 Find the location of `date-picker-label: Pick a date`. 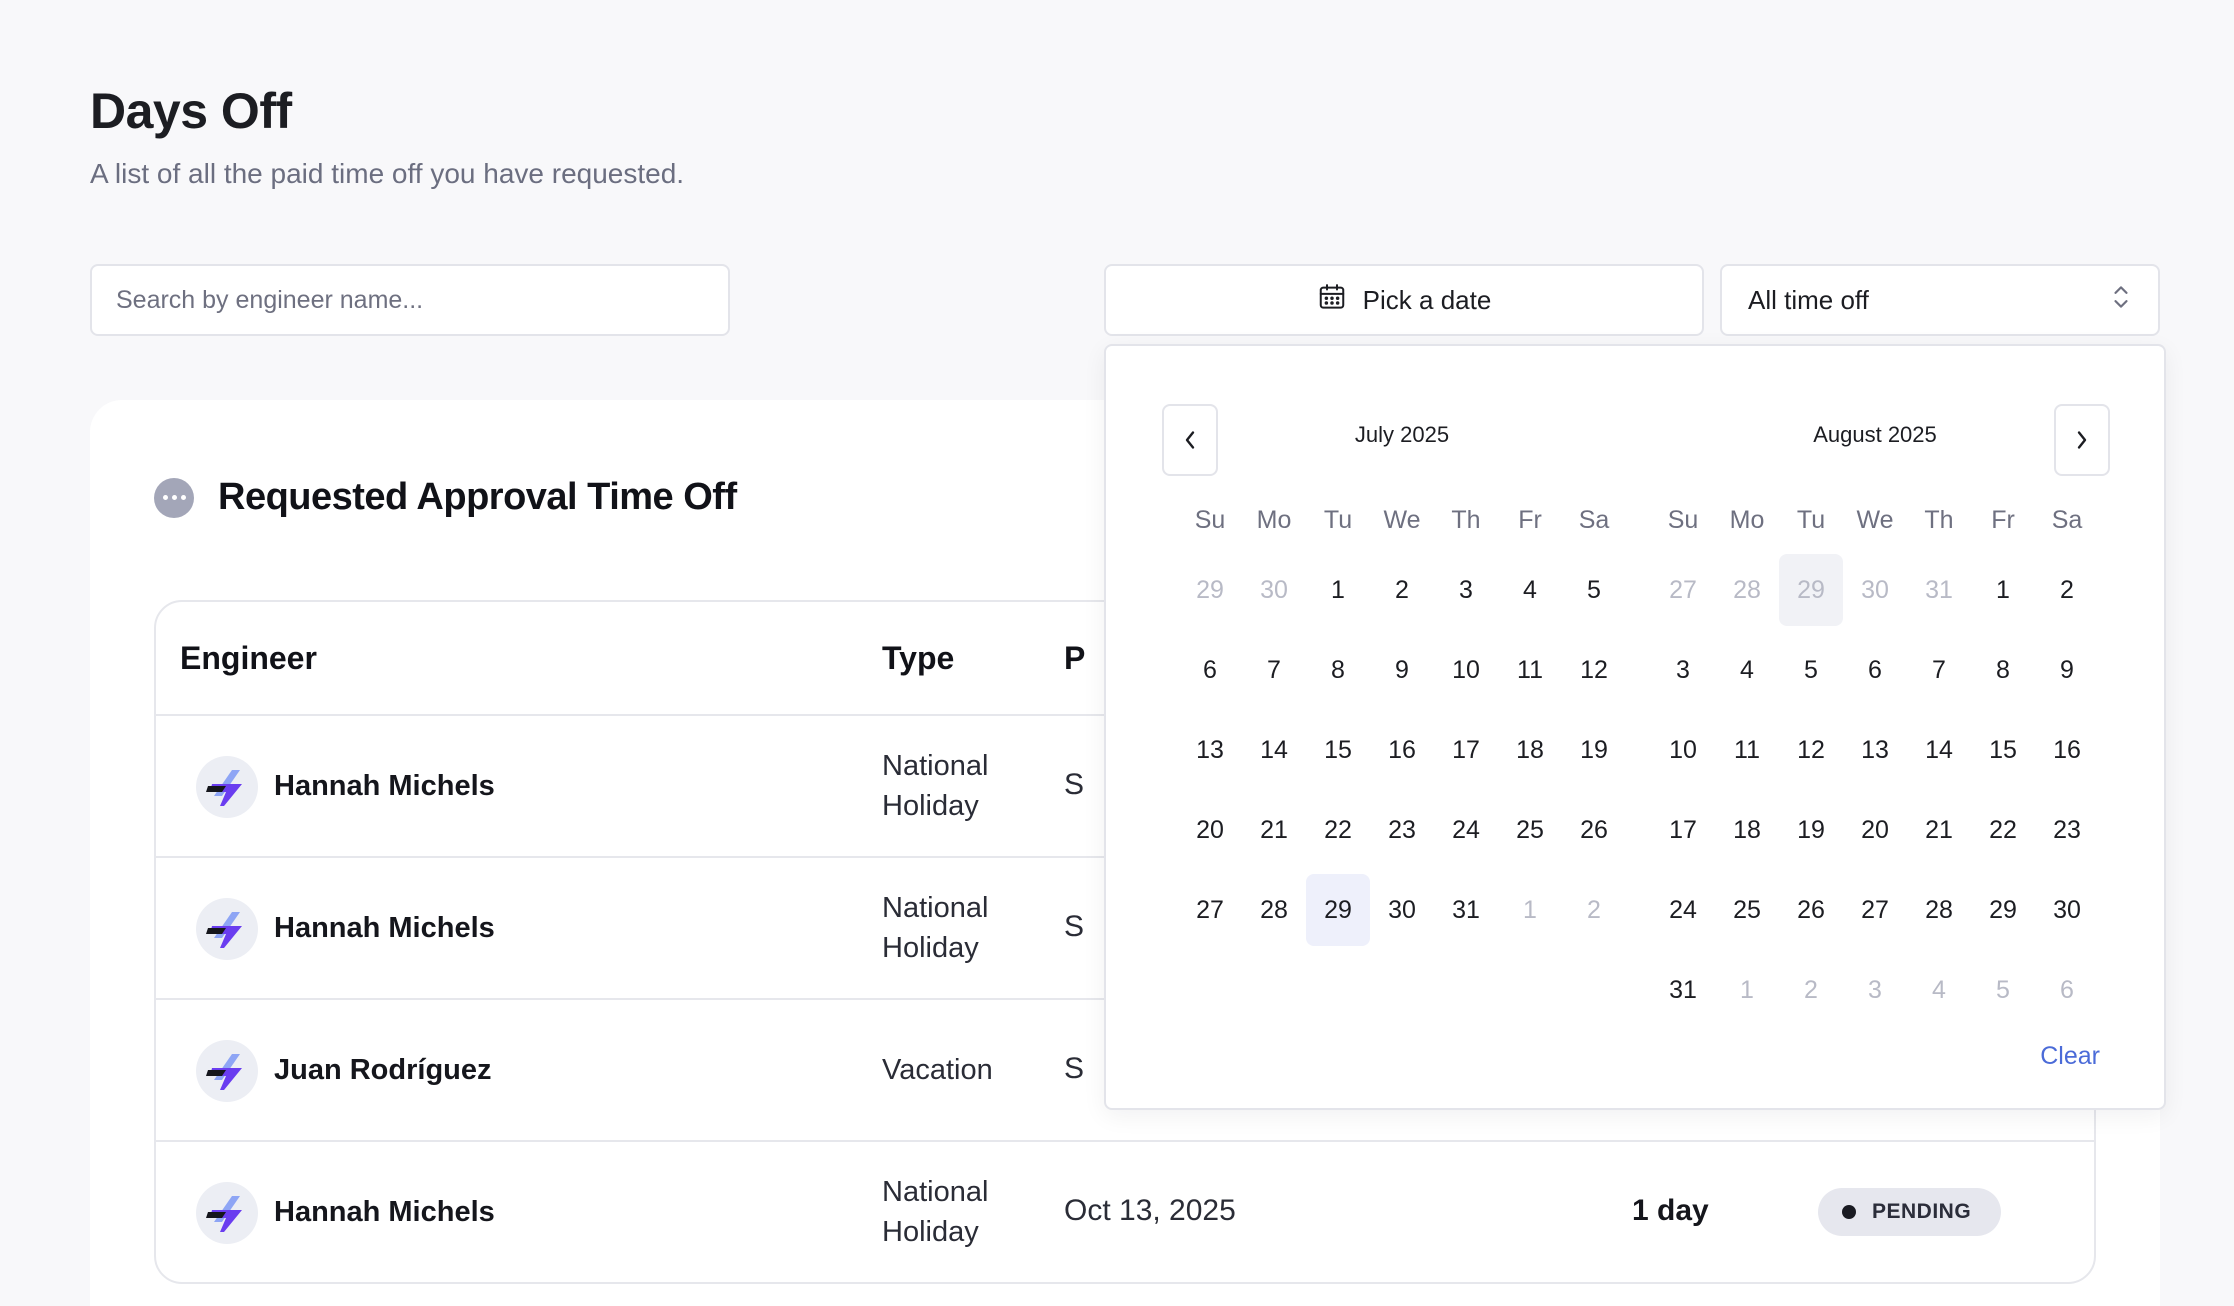

date-picker-label: Pick a date is located at coordinates (1427, 299).